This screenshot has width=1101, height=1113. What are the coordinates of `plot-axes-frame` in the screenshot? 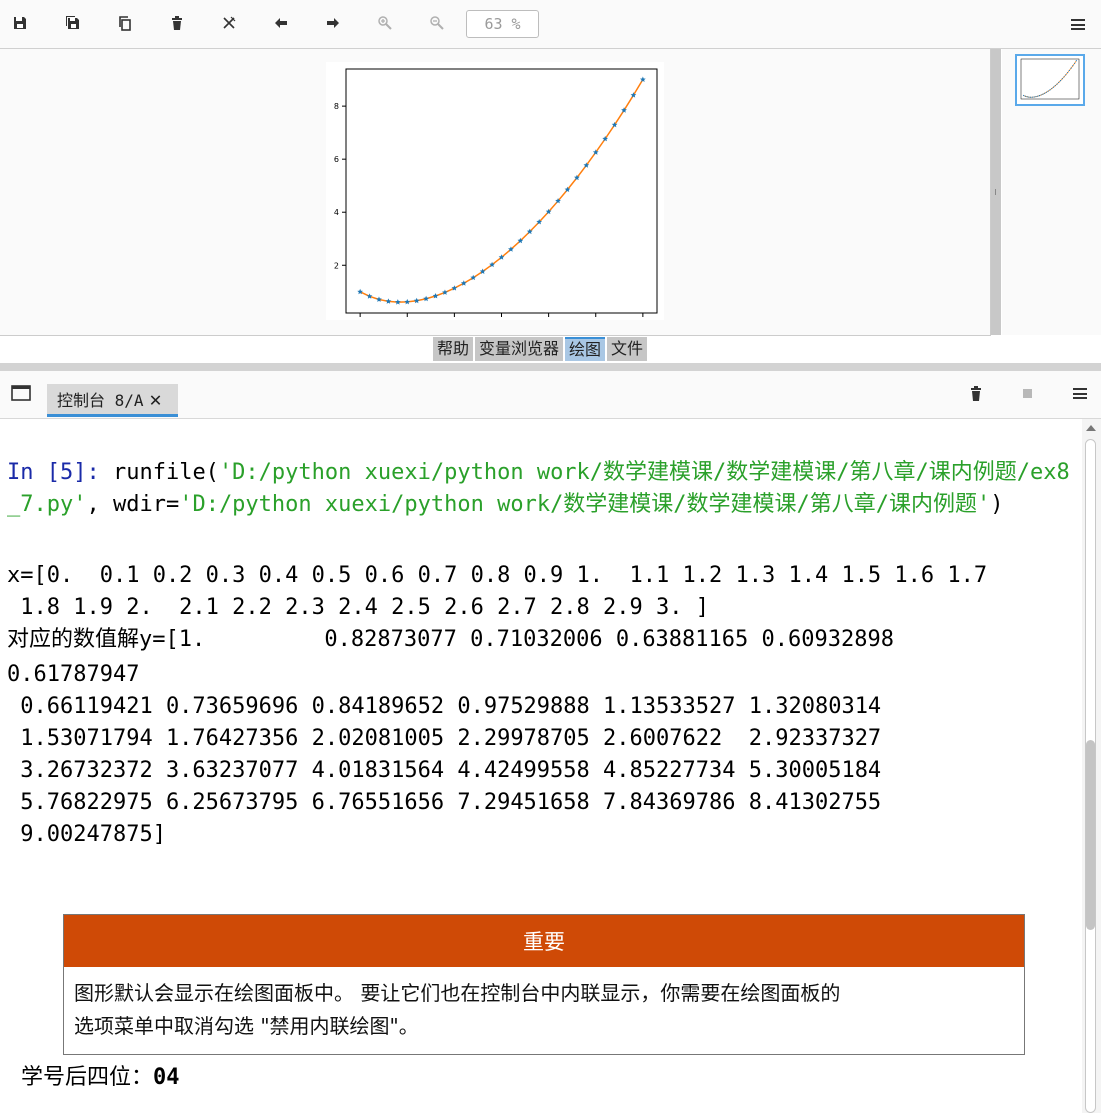 It's located at (1050, 79).